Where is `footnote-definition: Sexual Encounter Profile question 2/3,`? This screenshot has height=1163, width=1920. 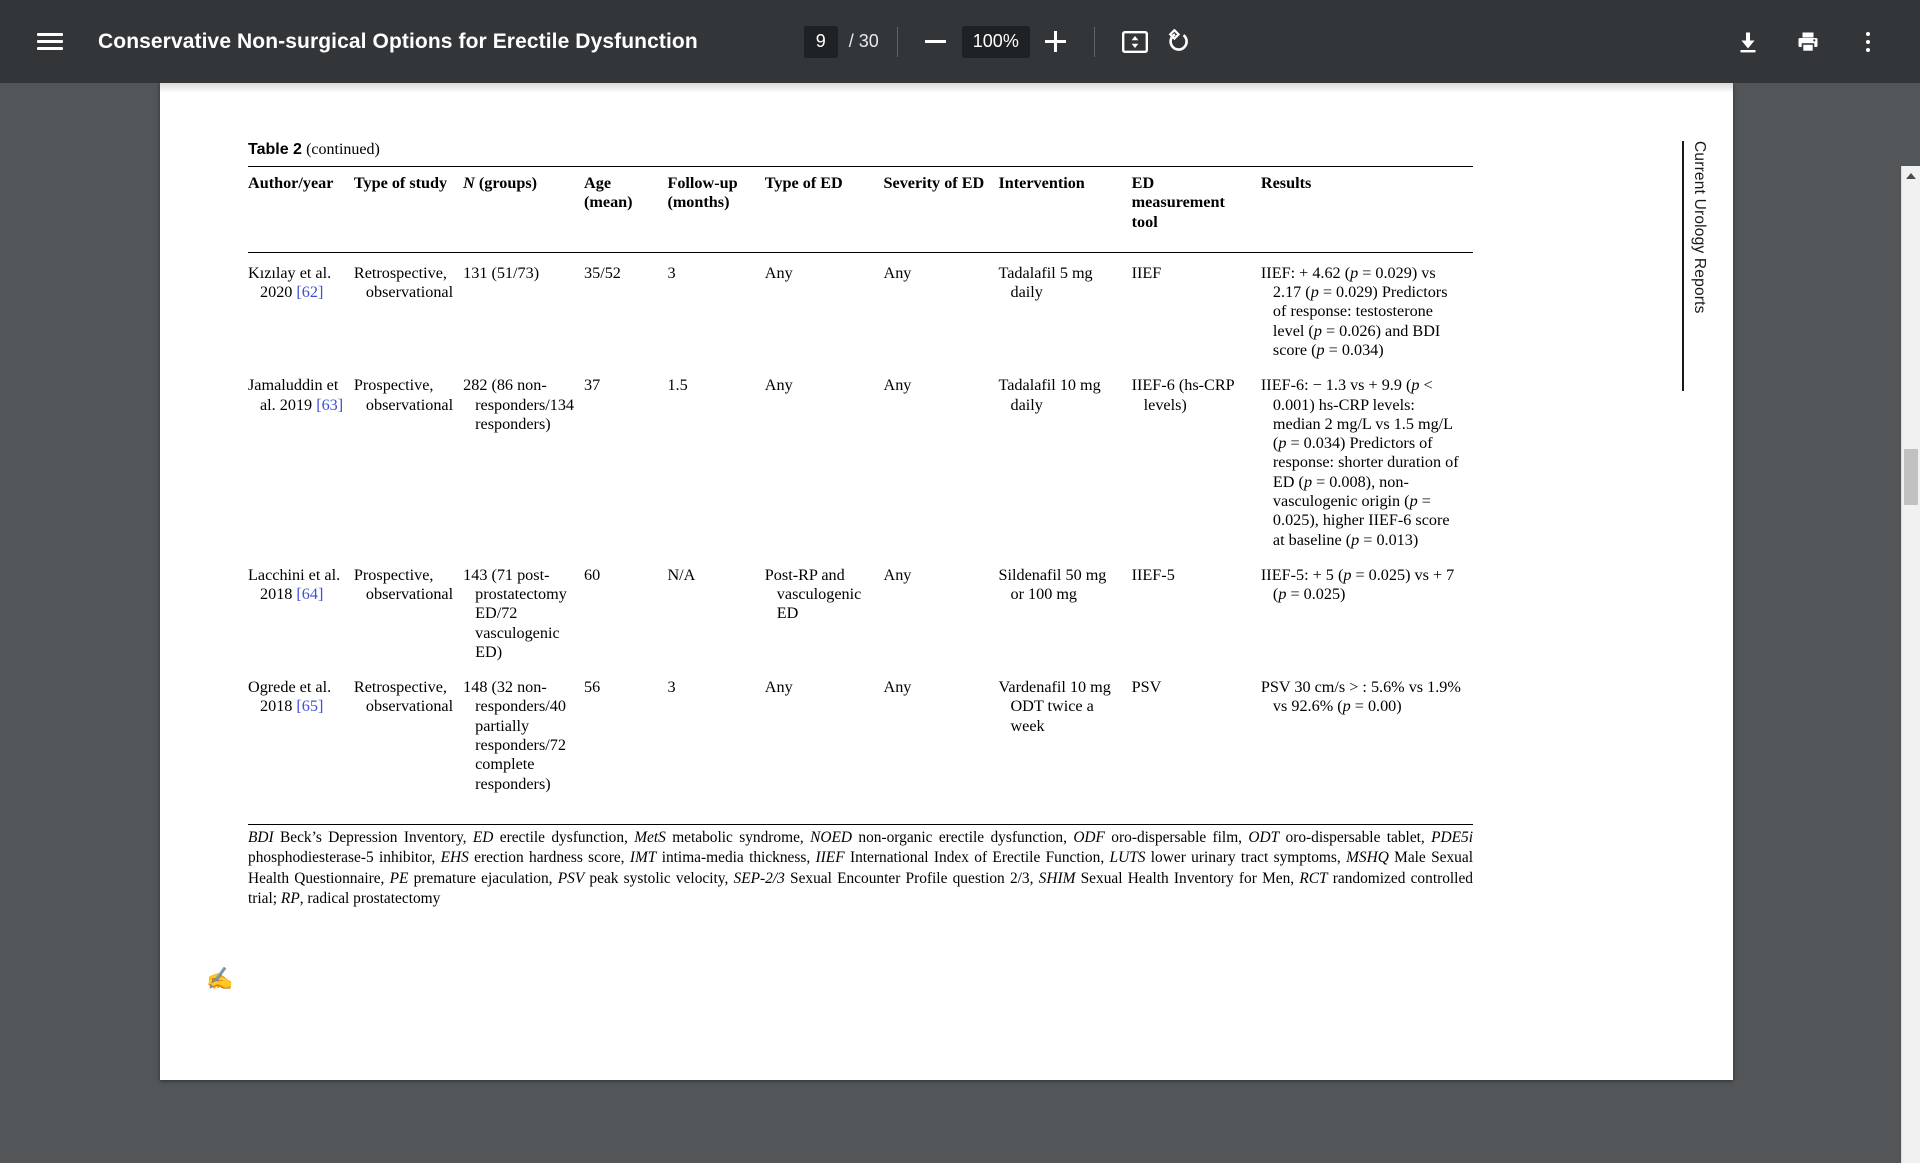
footnote-definition: Sexual Encounter Profile question 2/3, is located at coordinates (911, 878).